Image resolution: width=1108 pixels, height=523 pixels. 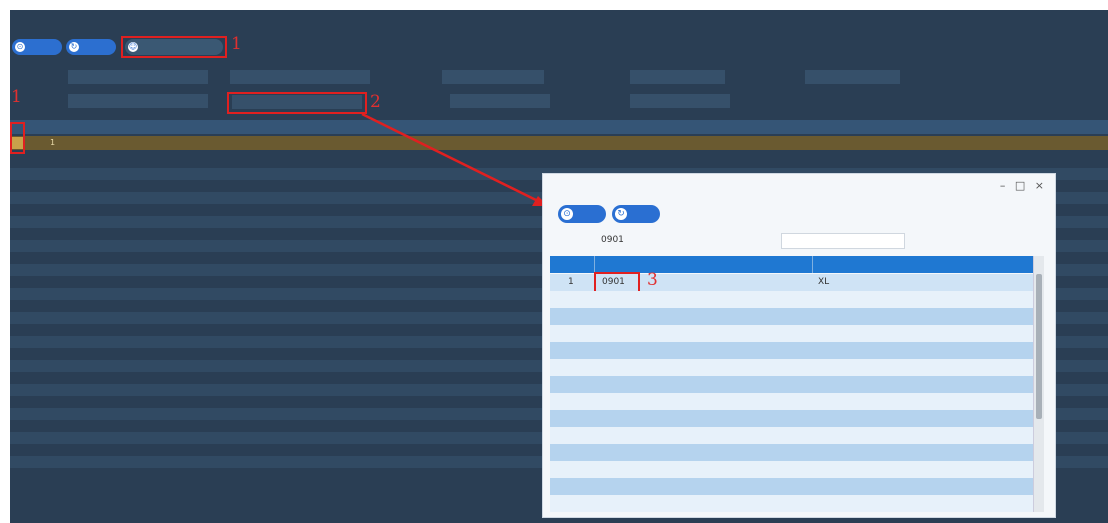 I want to click on highlight-box-row, so click(x=17, y=138).